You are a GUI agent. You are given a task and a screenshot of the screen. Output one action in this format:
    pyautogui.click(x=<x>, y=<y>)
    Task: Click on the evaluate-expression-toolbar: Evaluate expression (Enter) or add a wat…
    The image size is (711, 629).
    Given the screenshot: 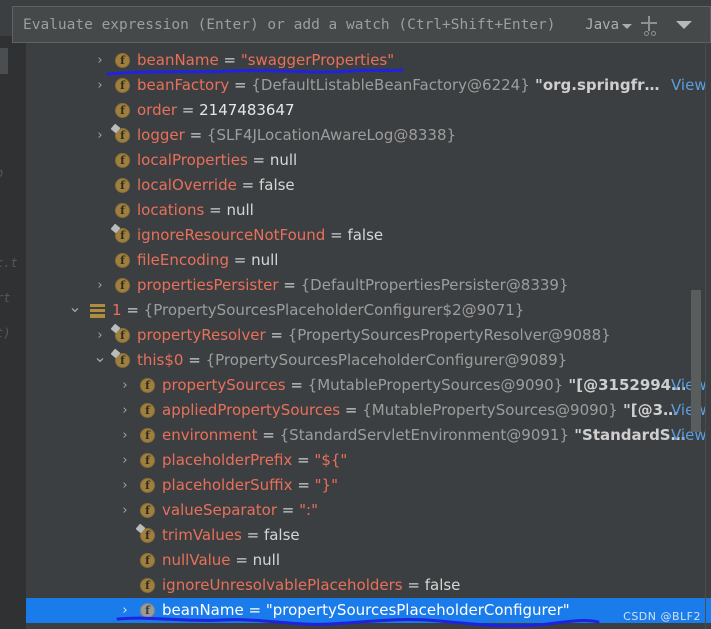 What is the action you would take?
    pyautogui.click(x=361, y=24)
    